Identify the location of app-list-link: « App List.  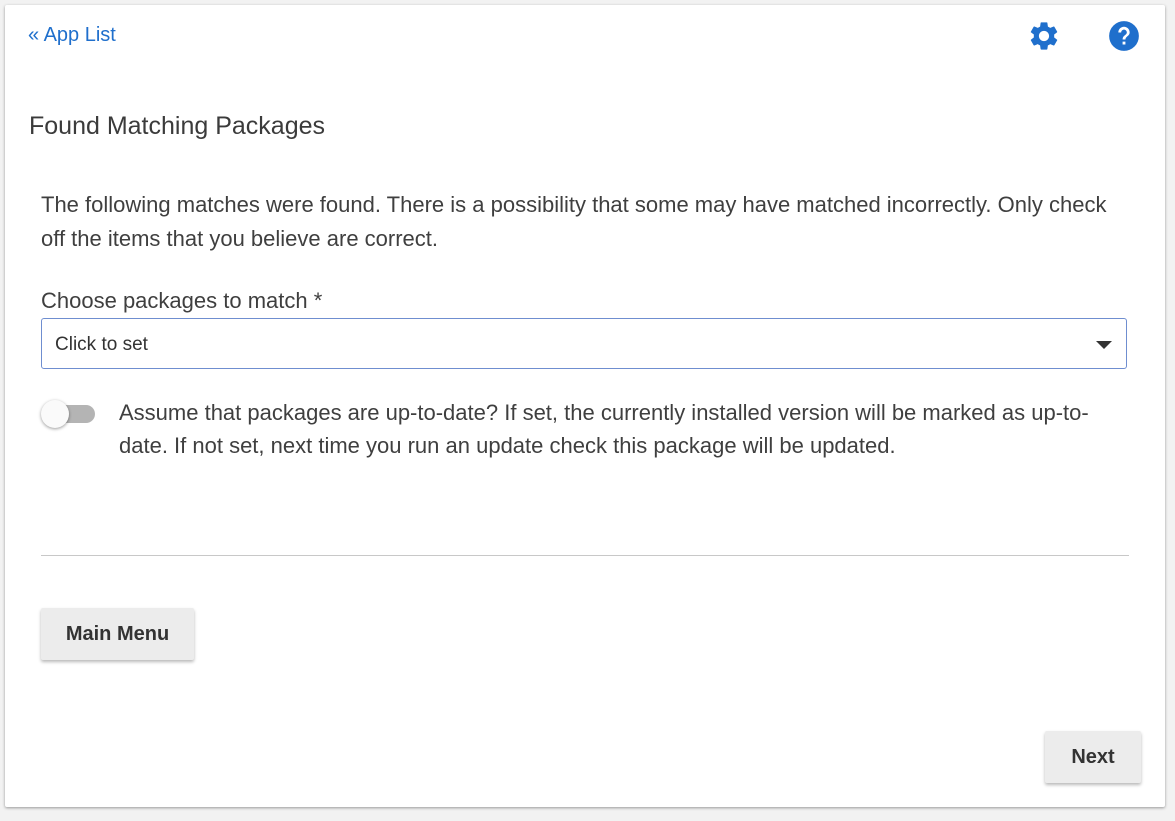
(72, 35).